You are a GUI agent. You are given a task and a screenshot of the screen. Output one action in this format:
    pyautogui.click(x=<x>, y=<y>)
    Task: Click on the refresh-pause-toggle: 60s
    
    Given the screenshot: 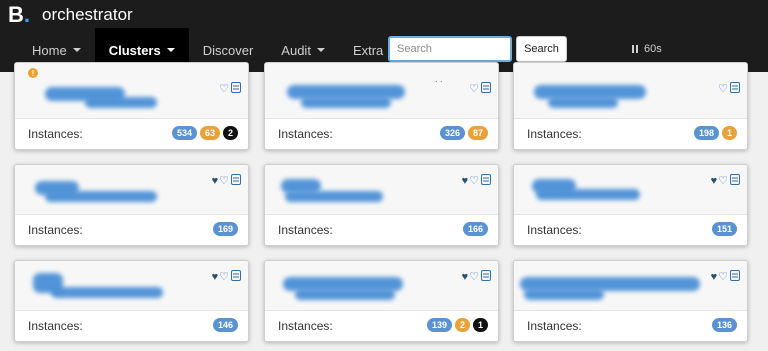 What is the action you would take?
    pyautogui.click(x=647, y=49)
    